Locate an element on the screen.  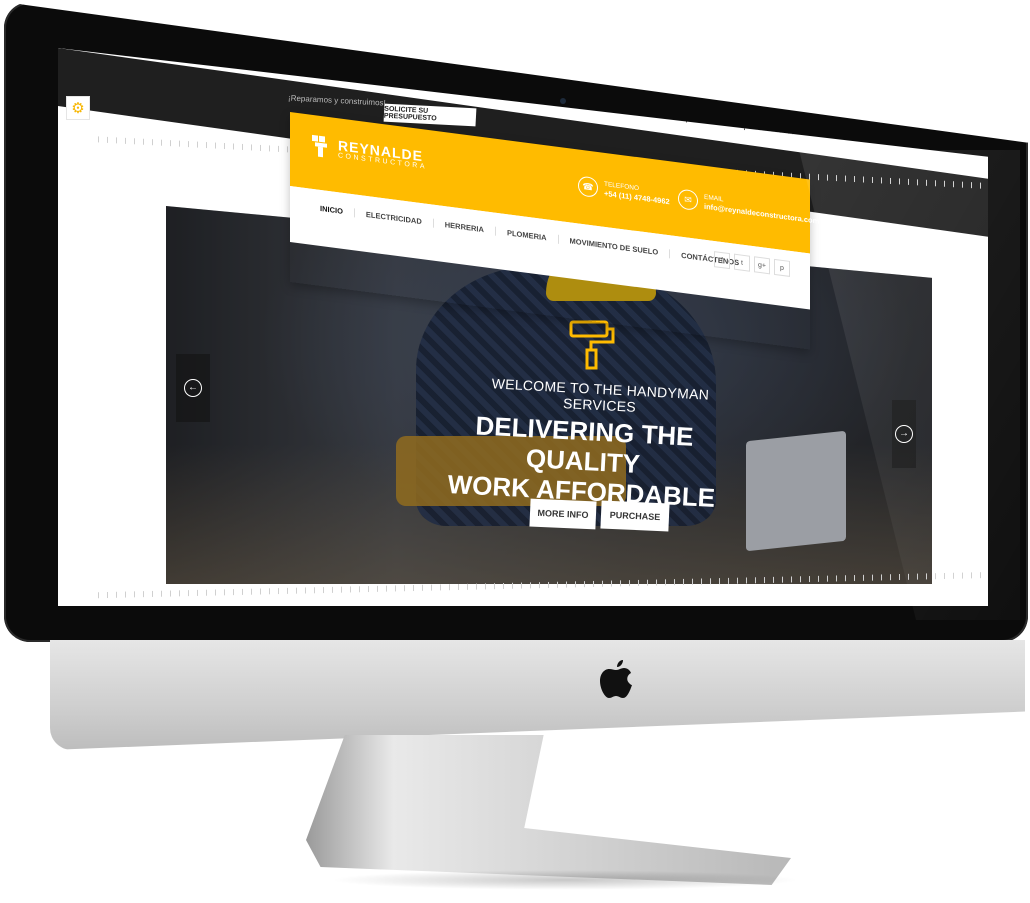
hero-title: DELIVERING THE QUALITY WORK AFFORDABLE is located at coordinates (583, 460).